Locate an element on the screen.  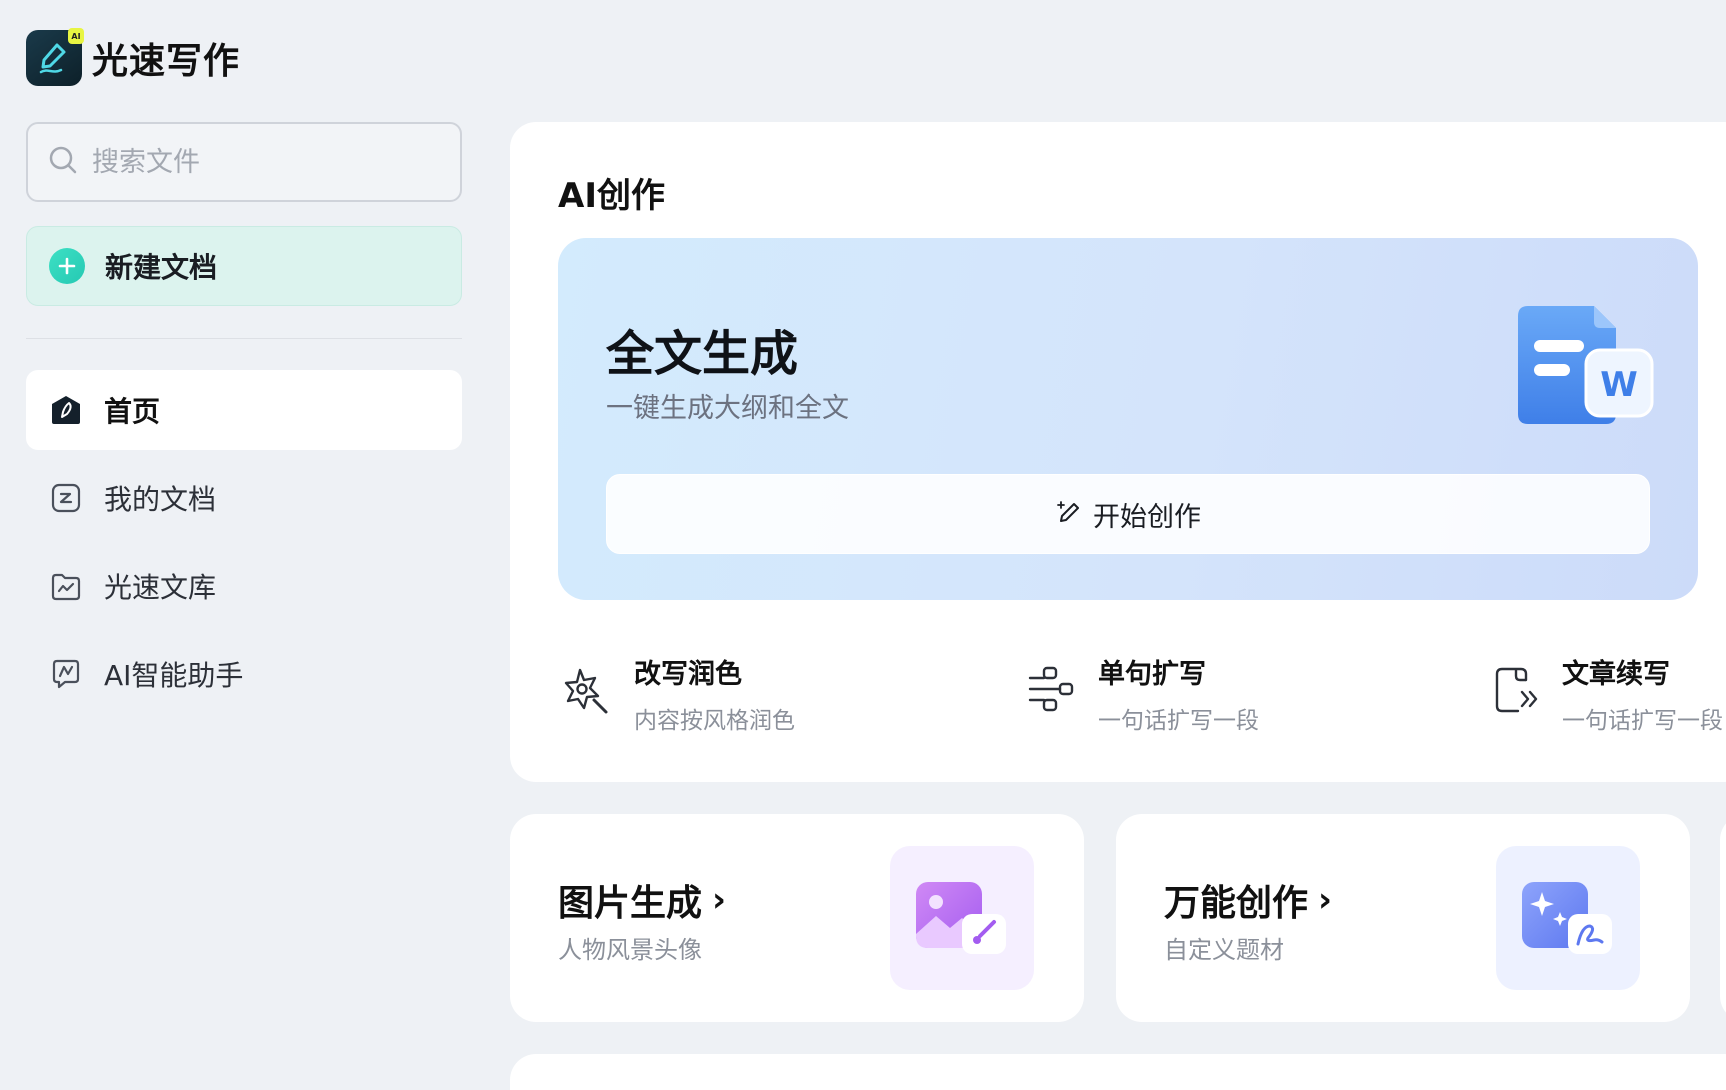
hero-subtitle: 一键生成大纲和全文 is located at coordinates (727, 408).